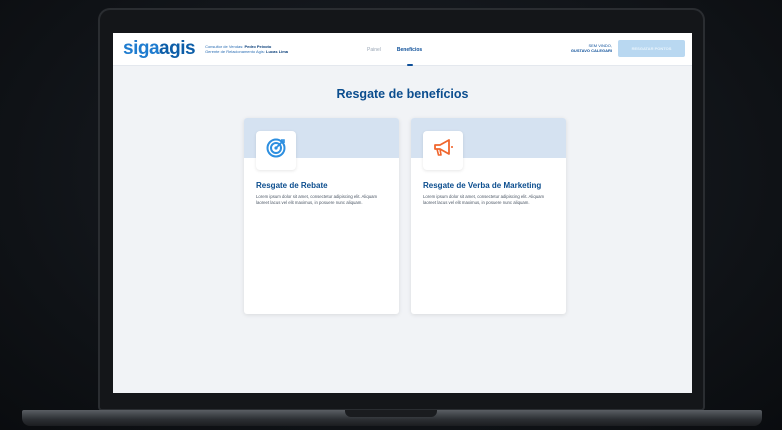  Describe the element at coordinates (177, 48) in the screenshot. I see `logo-text-agis: agis` at that location.